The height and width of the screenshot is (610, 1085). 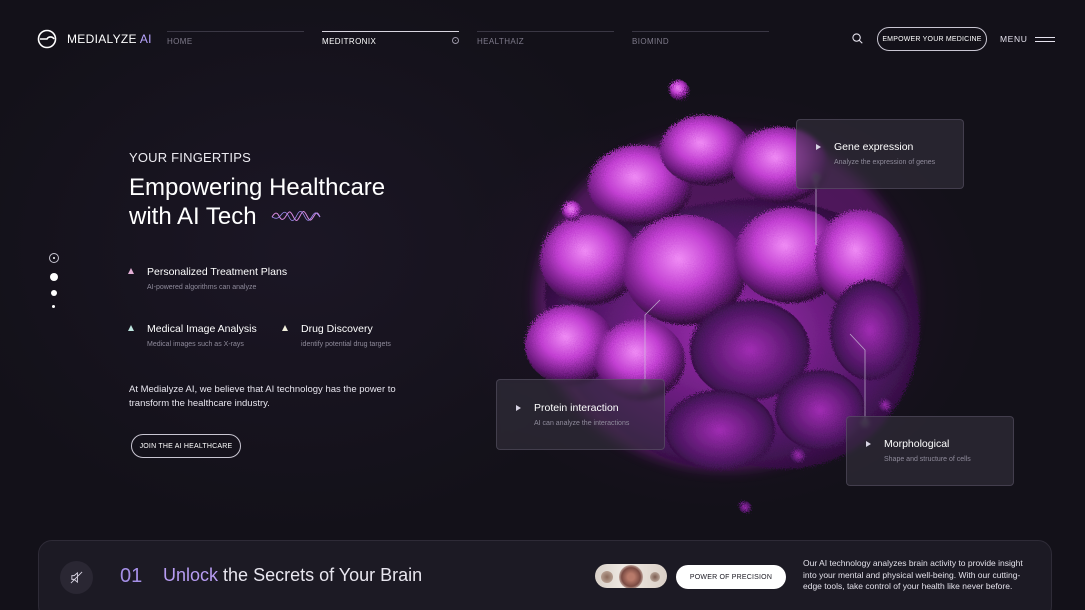 I want to click on nav-item-meditronix: MEDITRONIX, so click(x=390, y=38).